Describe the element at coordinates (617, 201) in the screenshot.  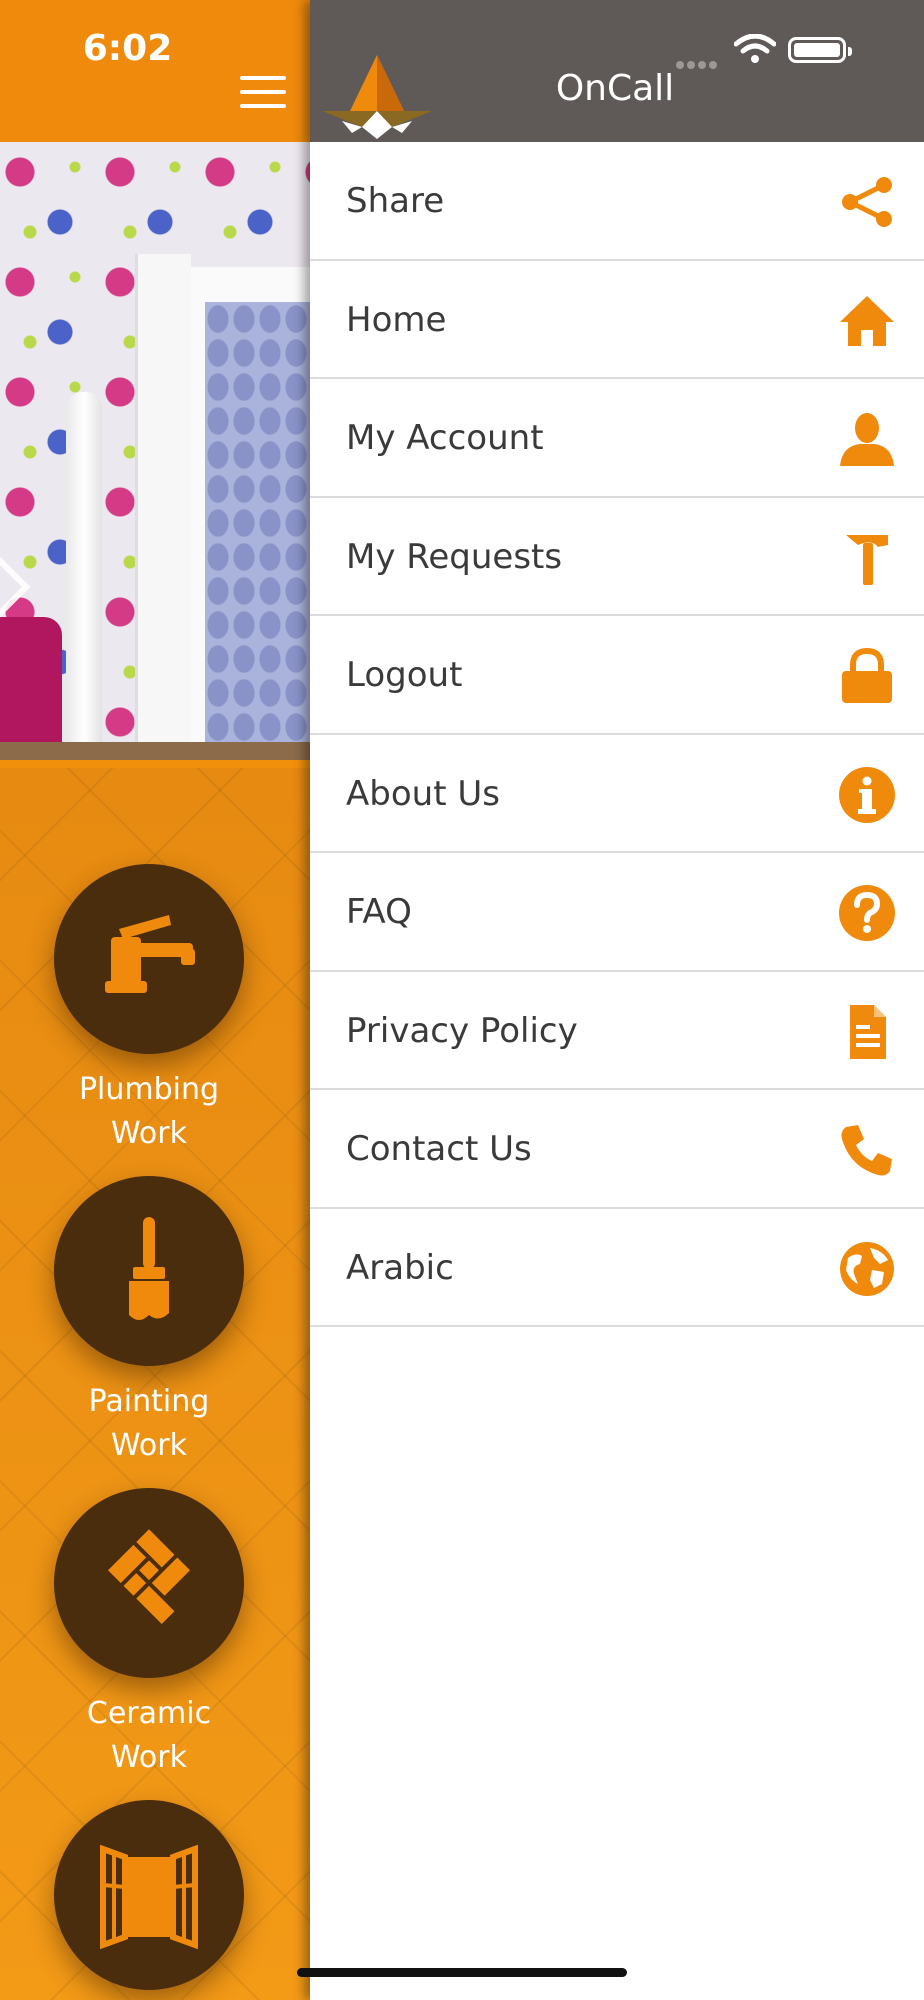
I see `menu-item-share: Share` at that location.